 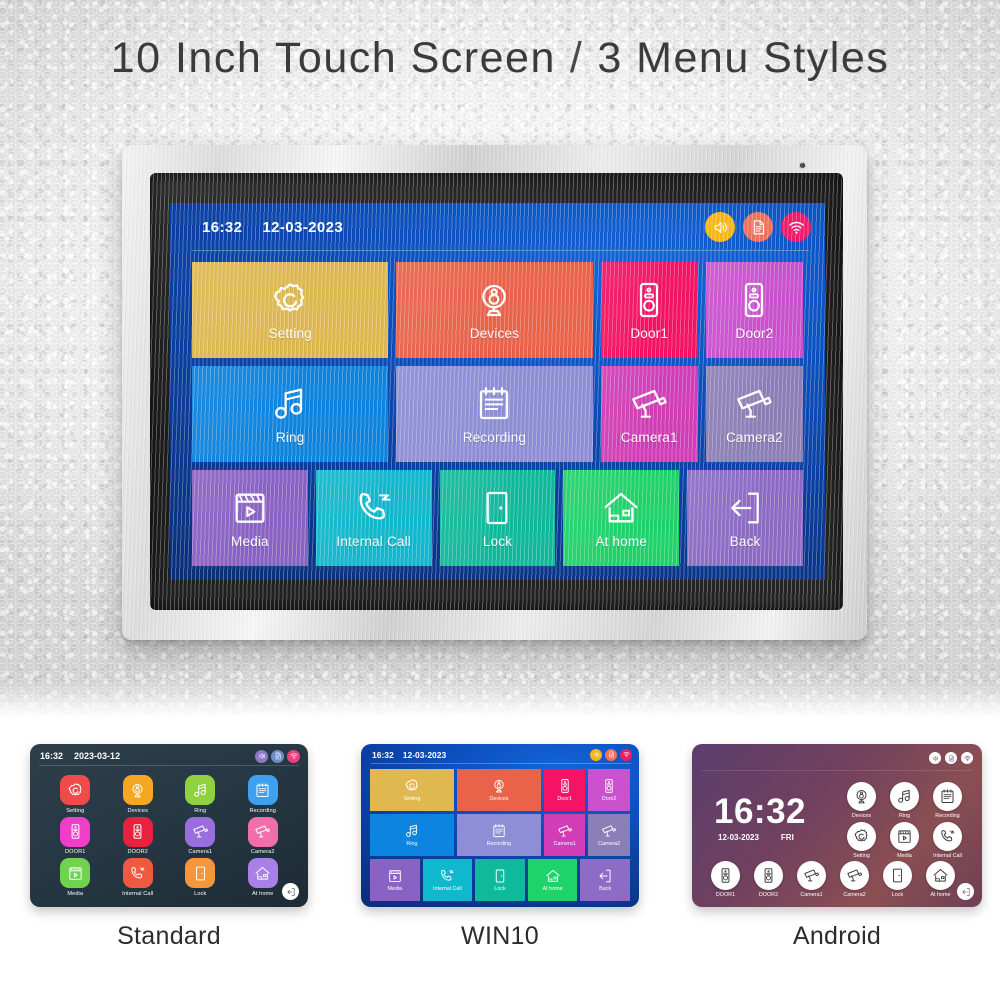 What do you see at coordinates (965, 891) in the screenshot?
I see `android-back-button` at bounding box center [965, 891].